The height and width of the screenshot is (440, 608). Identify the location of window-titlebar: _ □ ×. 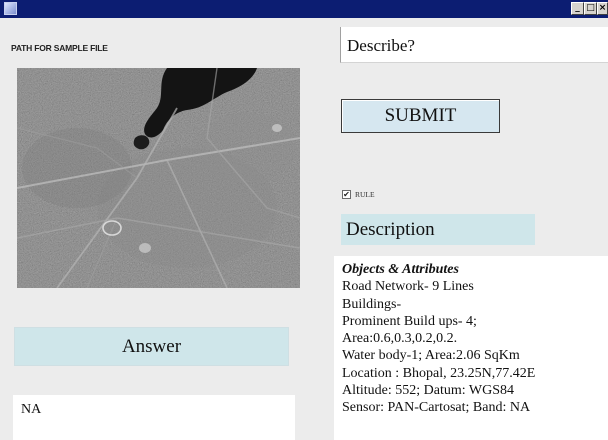
(304, 9).